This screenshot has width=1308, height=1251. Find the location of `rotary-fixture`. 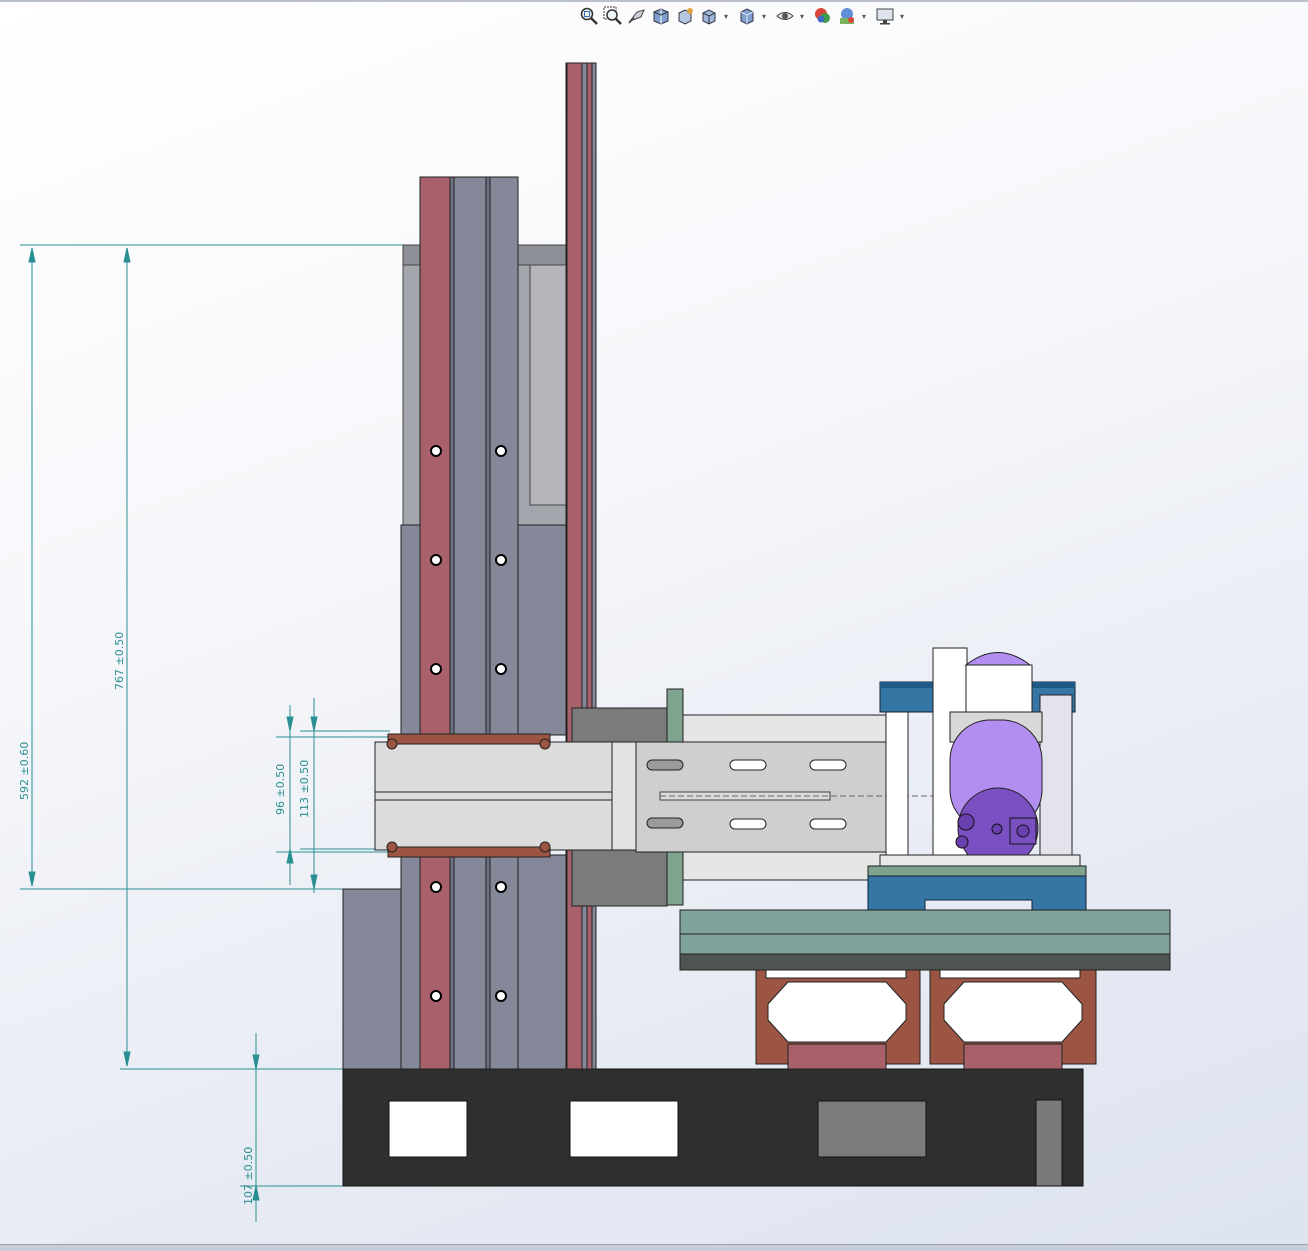

rotary-fixture is located at coordinates (980, 758).